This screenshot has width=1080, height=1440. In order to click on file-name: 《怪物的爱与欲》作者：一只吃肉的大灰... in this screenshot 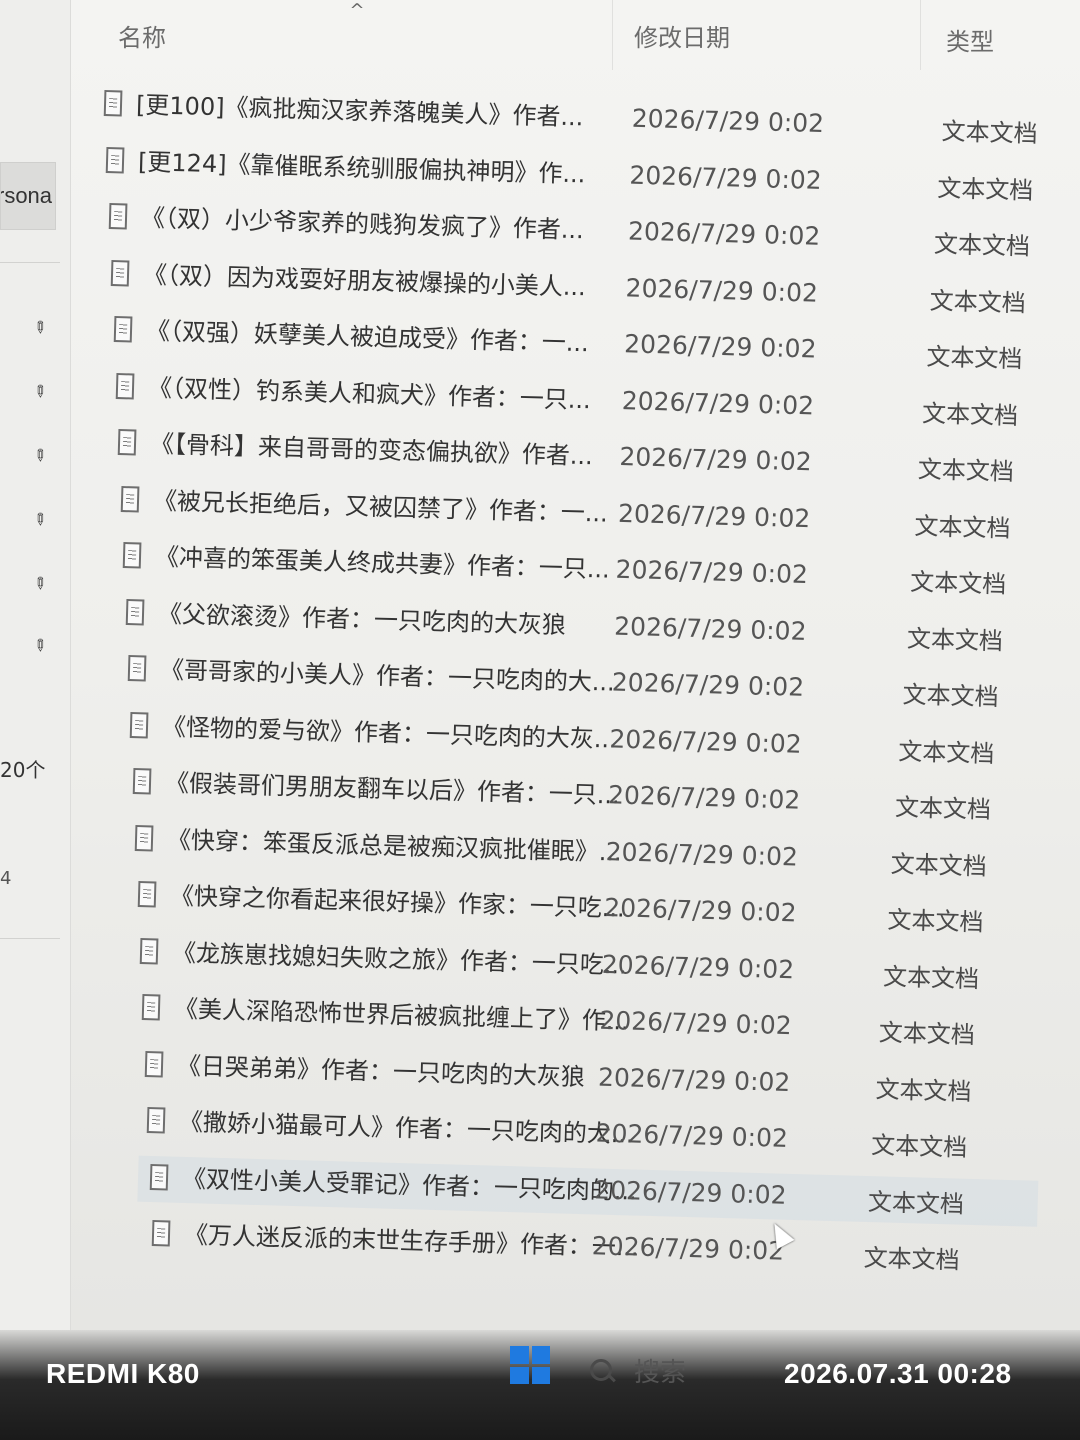, I will do `click(390, 733)`.